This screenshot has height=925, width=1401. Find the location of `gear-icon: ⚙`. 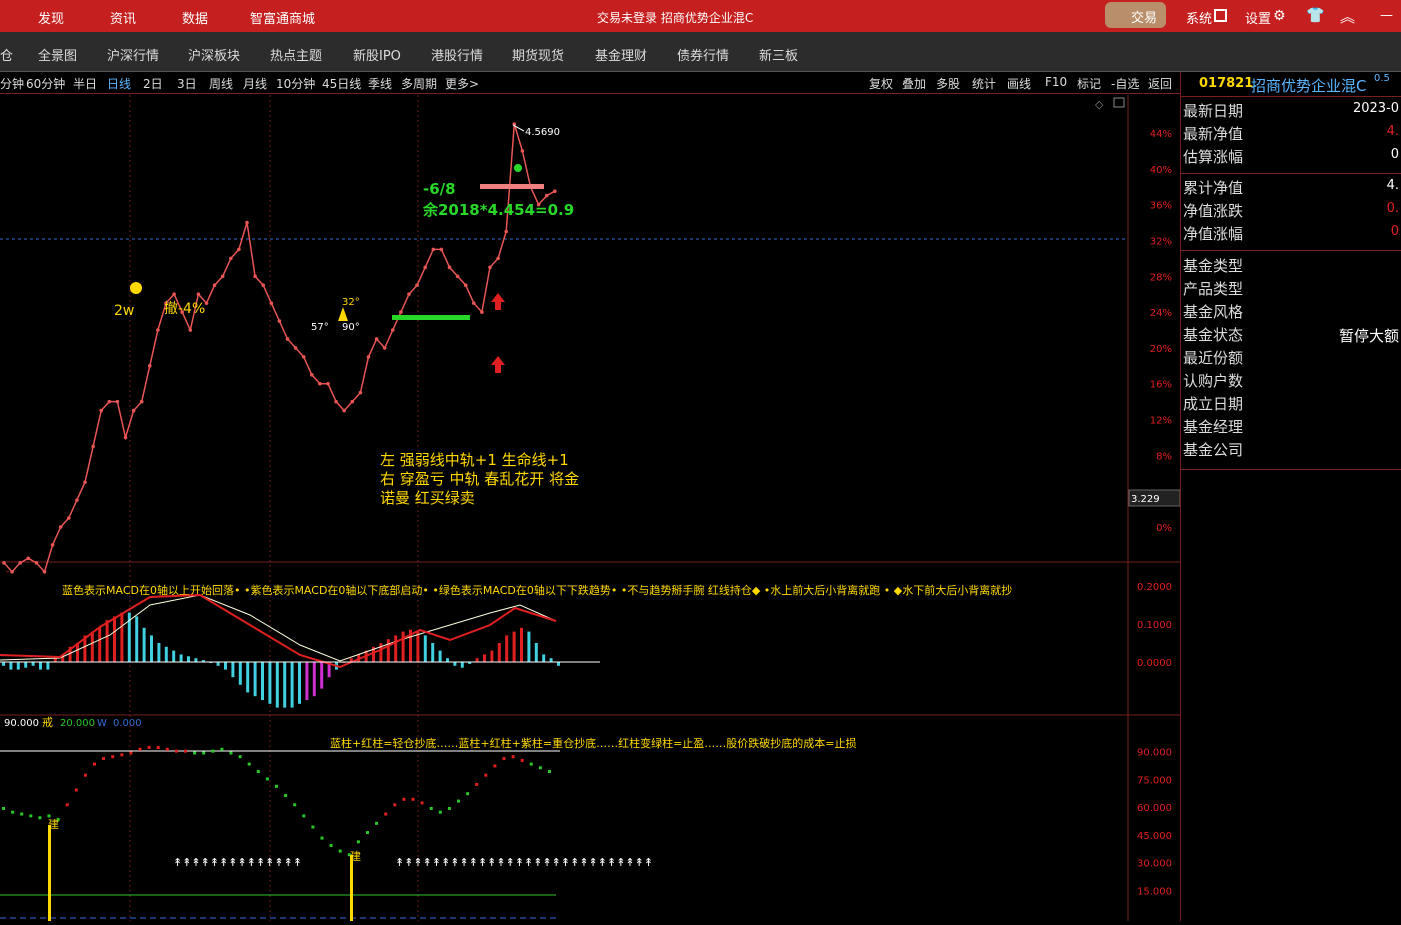

gear-icon: ⚙ is located at coordinates (1279, 16).